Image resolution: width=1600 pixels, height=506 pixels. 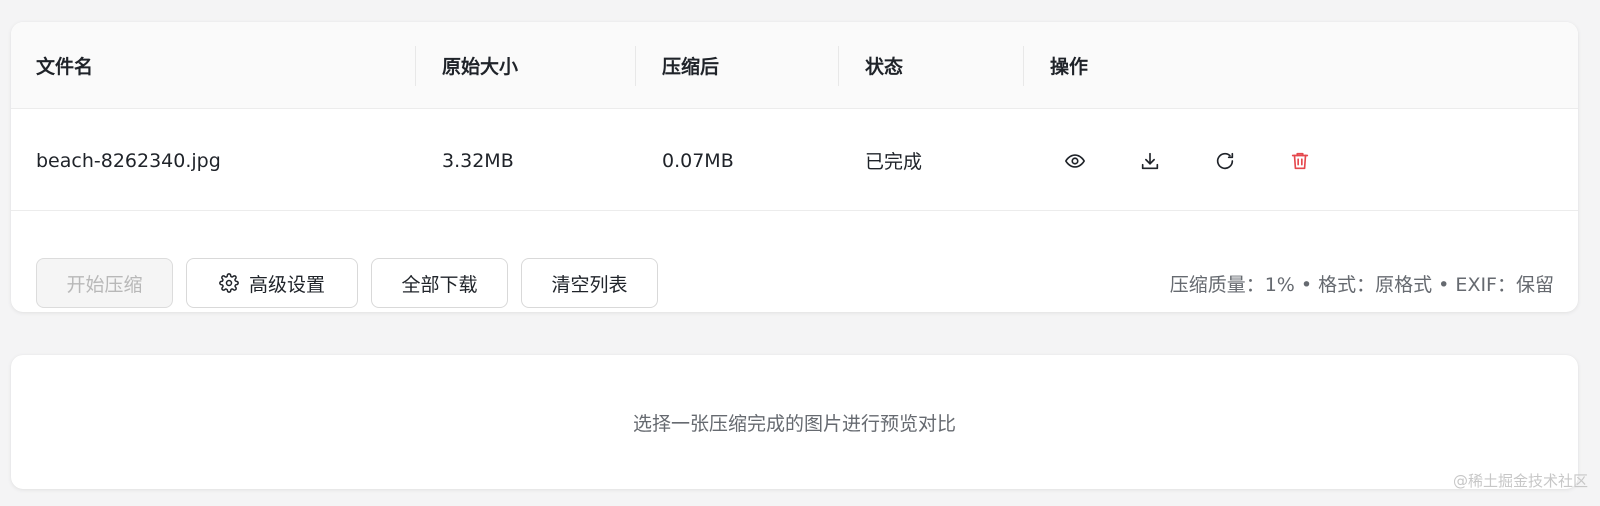 I want to click on preview-button, so click(x=1075, y=161).